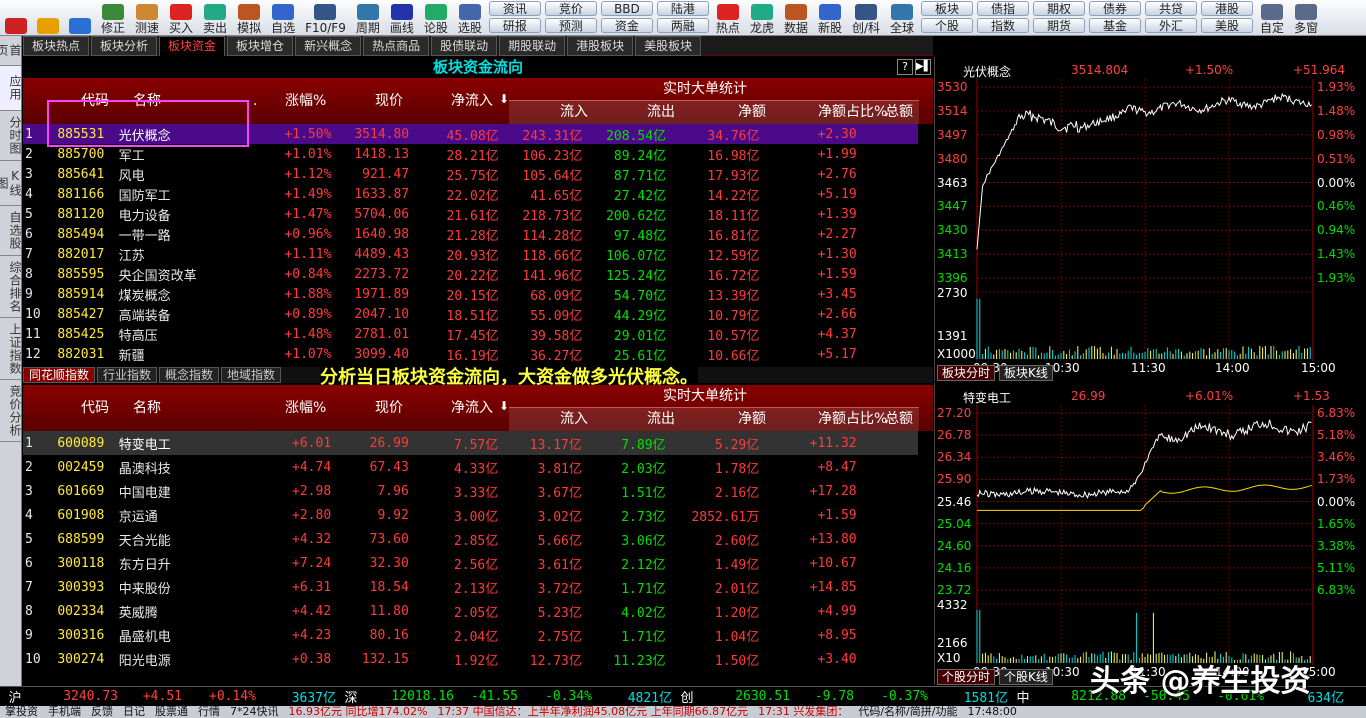 The height and width of the screenshot is (718, 1366). Describe the element at coordinates (396, 46) in the screenshot. I see `tab-5: 热点商品` at that location.